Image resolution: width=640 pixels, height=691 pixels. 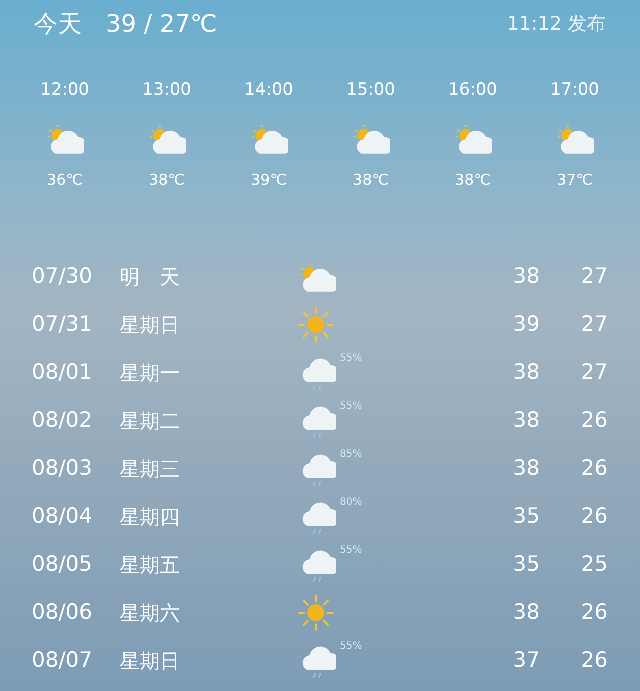 What do you see at coordinates (473, 90) in the screenshot?
I see `hour-time: 16:00` at bounding box center [473, 90].